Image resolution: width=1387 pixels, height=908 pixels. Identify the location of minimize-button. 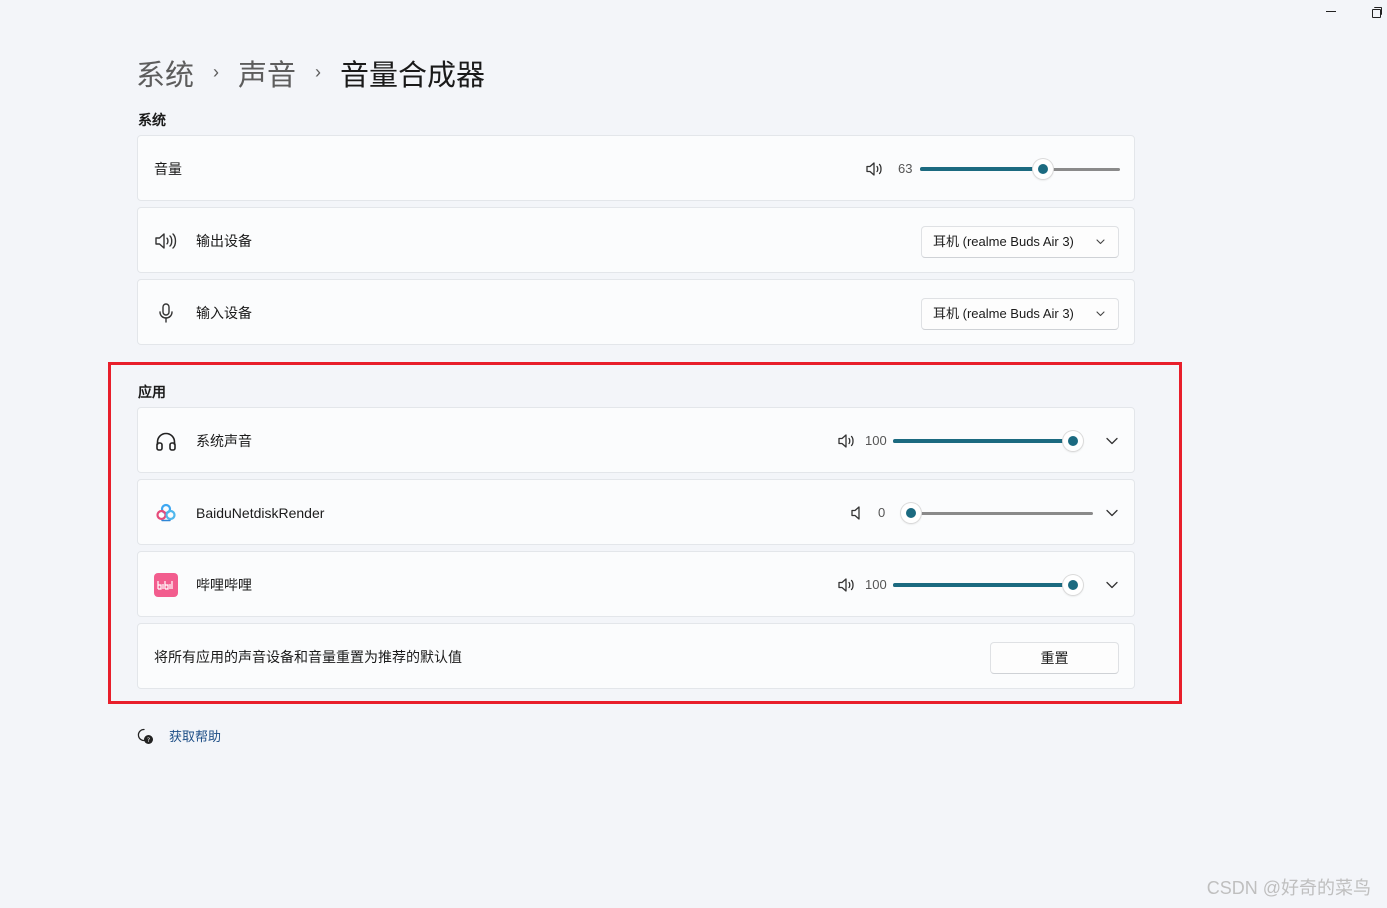
(1332, 11).